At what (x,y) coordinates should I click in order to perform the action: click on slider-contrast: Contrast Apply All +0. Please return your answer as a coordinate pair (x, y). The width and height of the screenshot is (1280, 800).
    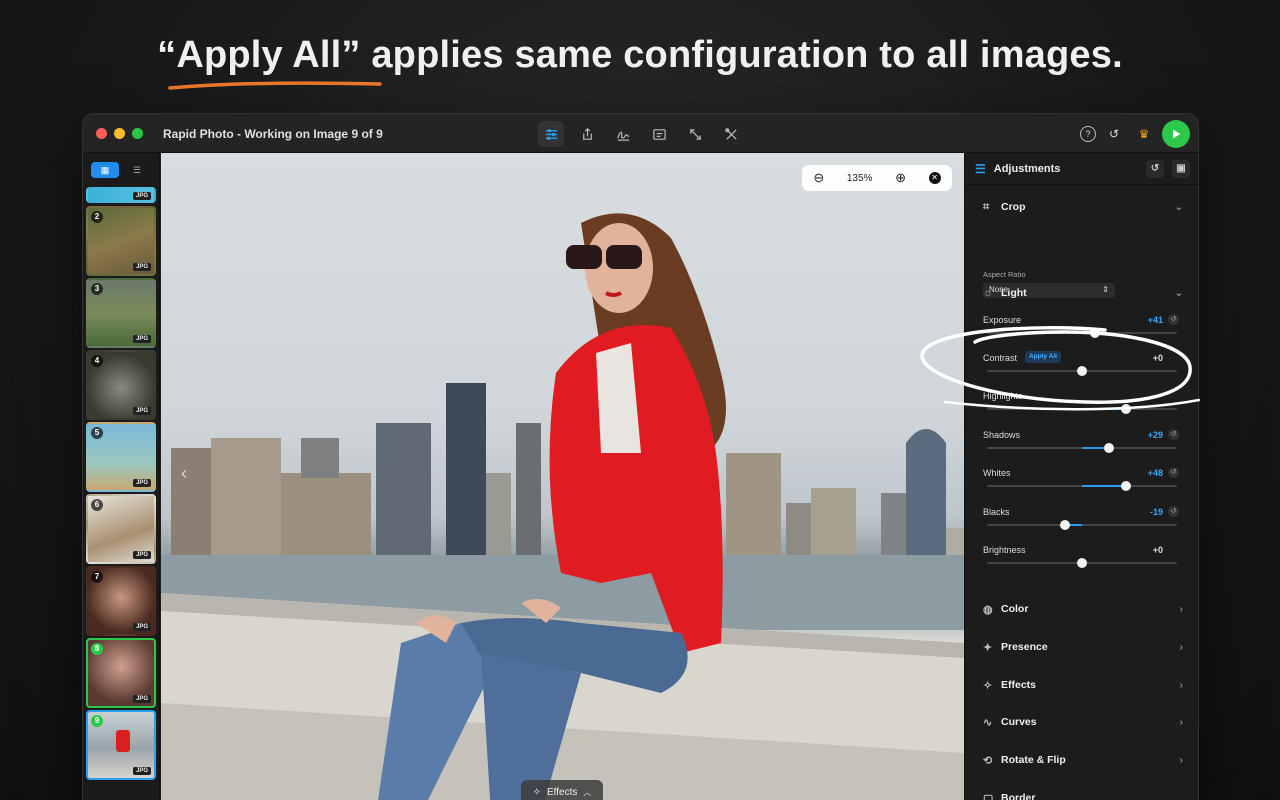
    Looking at the image, I should click on (1081, 370).